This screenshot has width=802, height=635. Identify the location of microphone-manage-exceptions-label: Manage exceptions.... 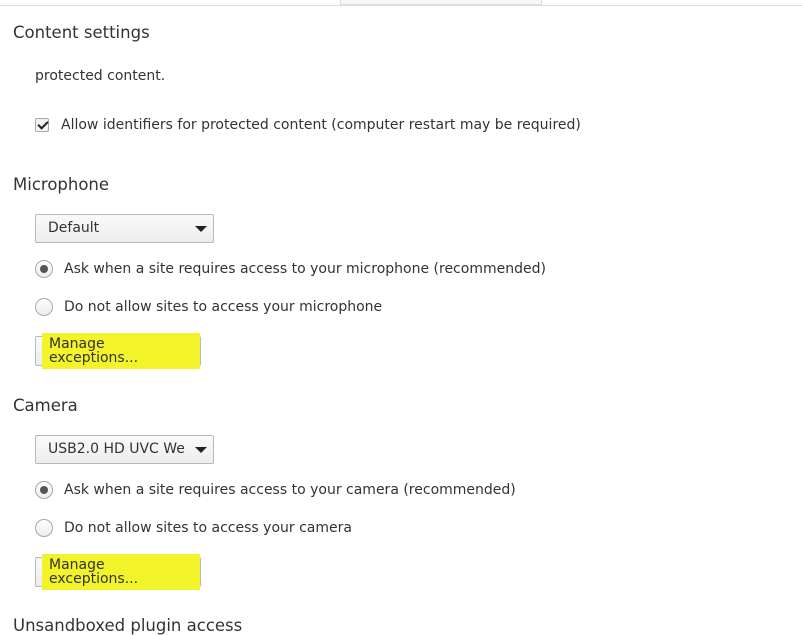
(121, 351).